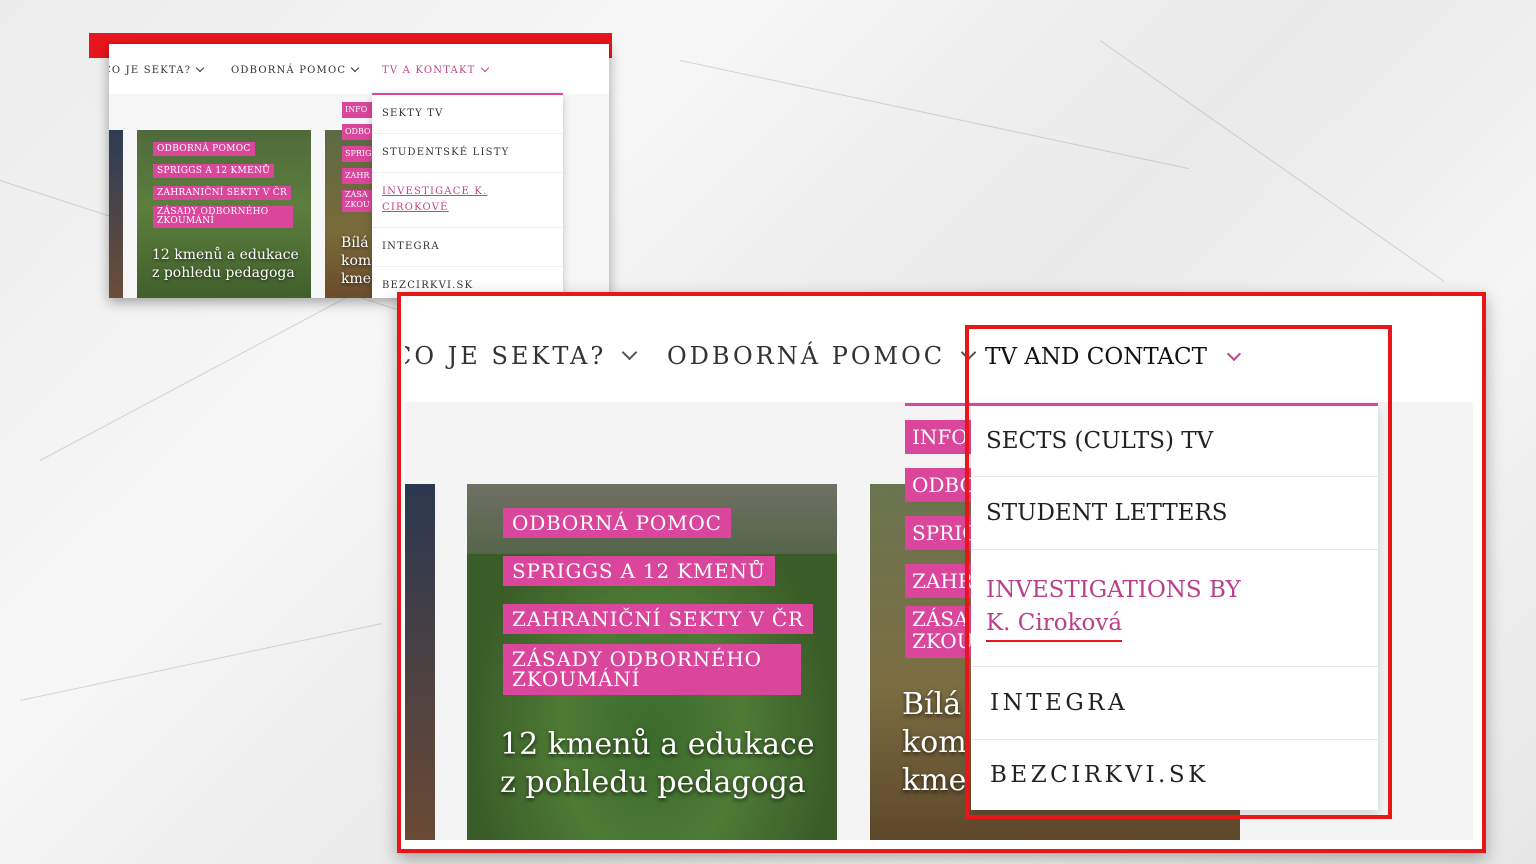  Describe the element at coordinates (295, 69) in the screenshot. I see `small-nav-odborna-pomoc: ODBORNÁ POMOC` at that location.